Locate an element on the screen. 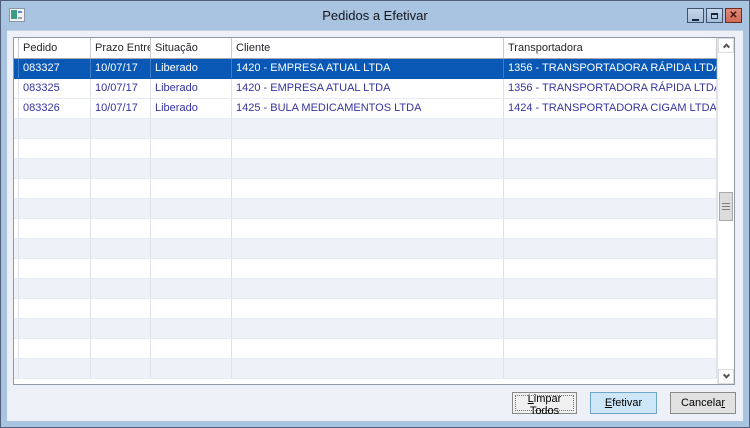 The height and width of the screenshot is (428, 750). vertical-scrollbar is located at coordinates (725, 211).